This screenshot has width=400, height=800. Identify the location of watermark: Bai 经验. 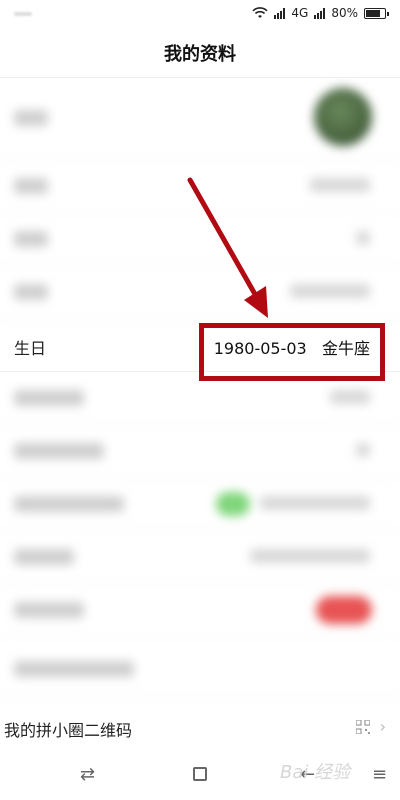
(315, 772).